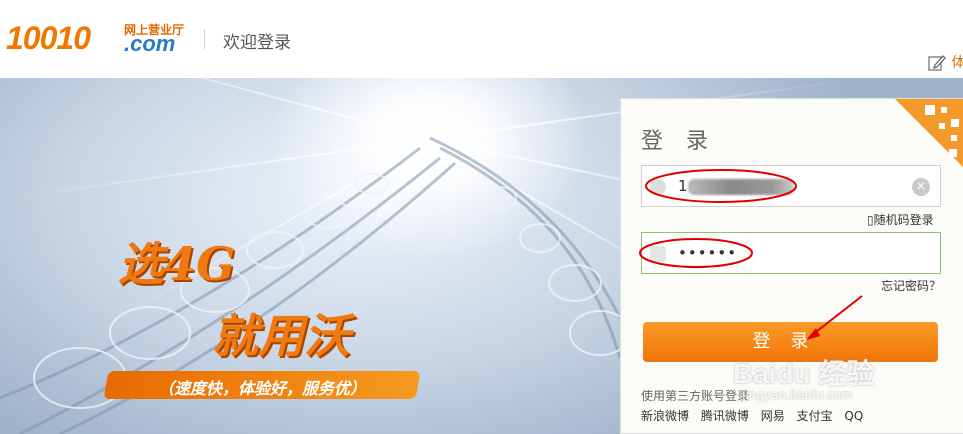 The image size is (963, 434). What do you see at coordinates (903, 220) in the screenshot?
I see `random-code-label: 随机码登录` at bounding box center [903, 220].